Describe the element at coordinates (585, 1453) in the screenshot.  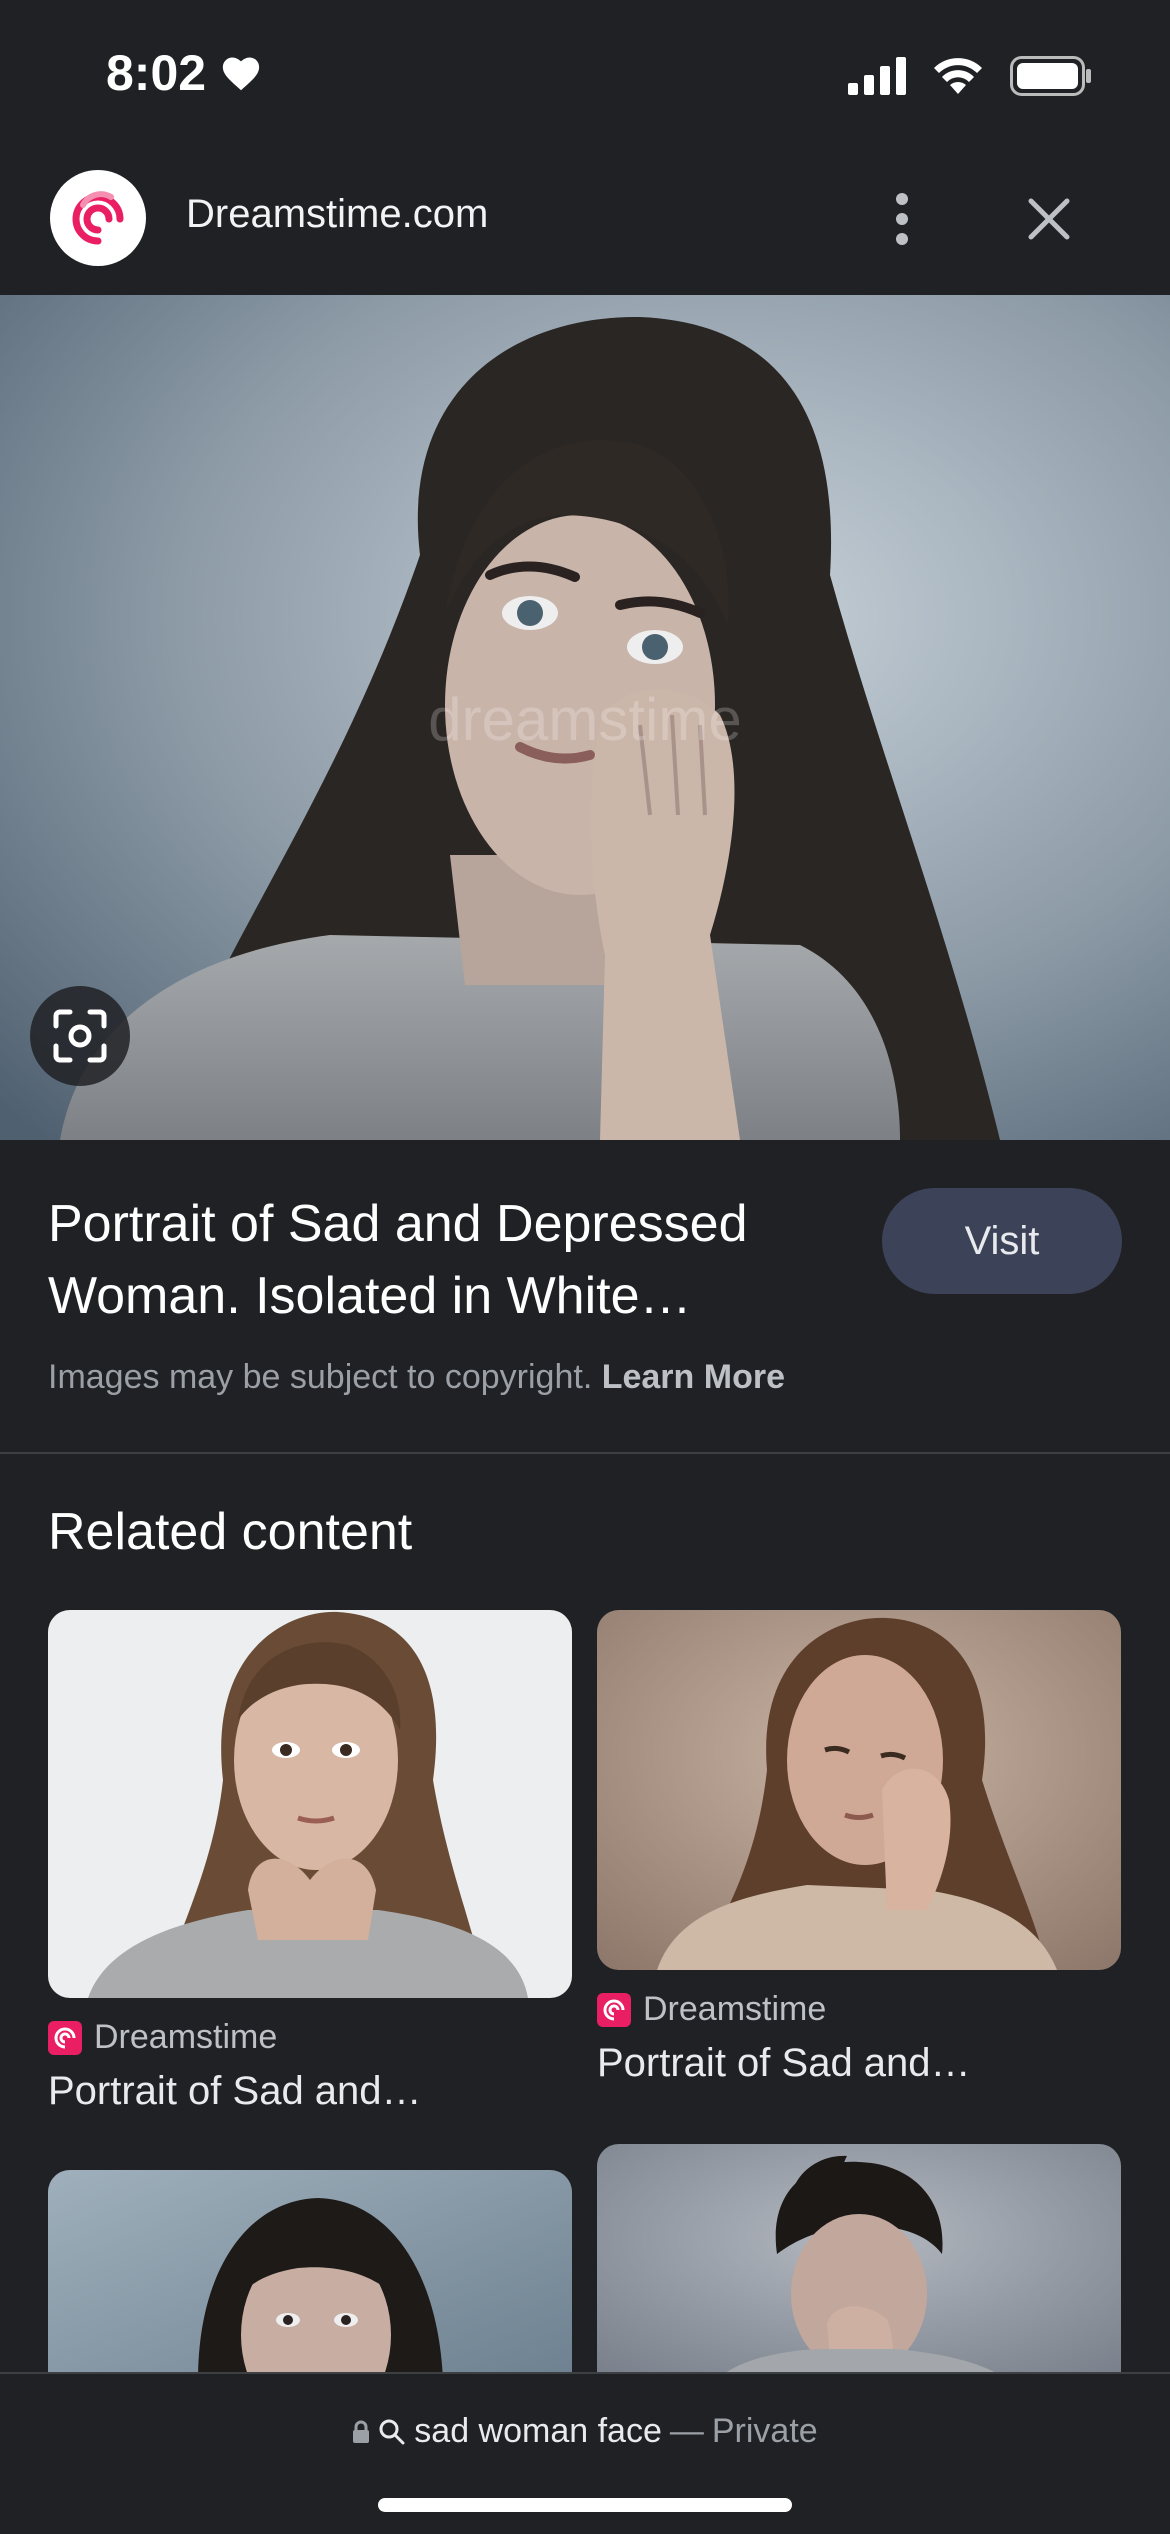
I see `divider` at that location.